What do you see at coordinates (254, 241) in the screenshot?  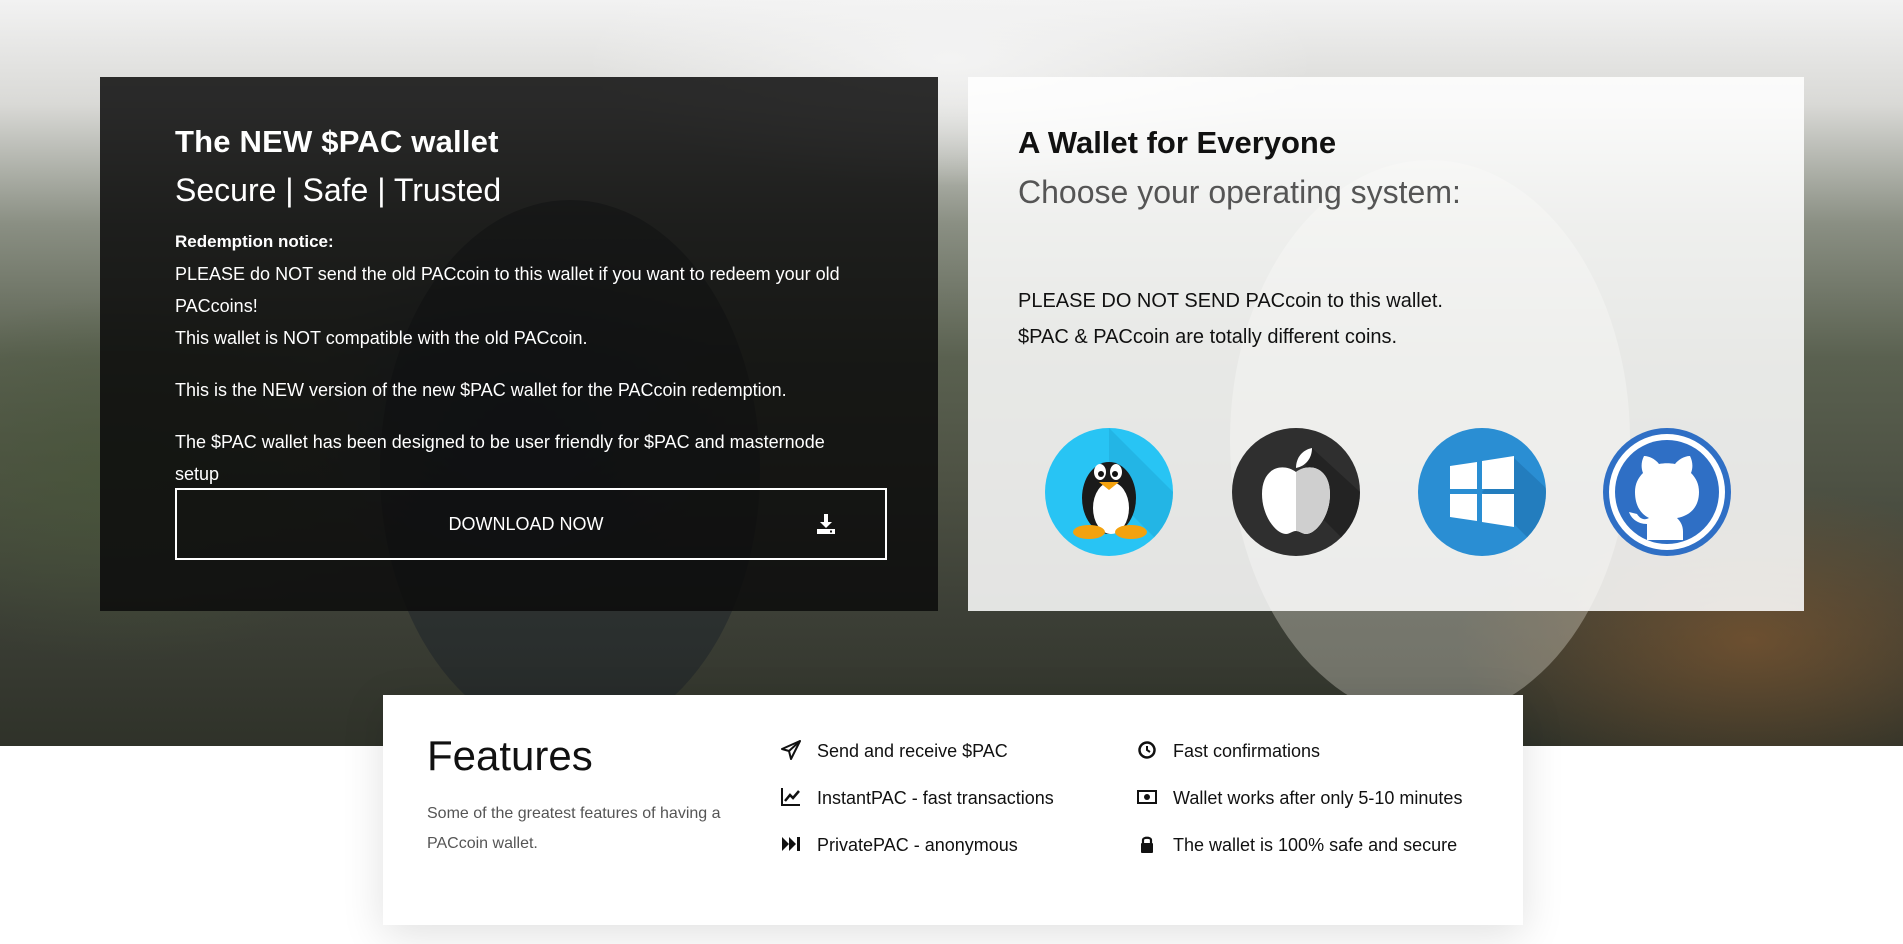 I see `redemption-notice-title: Redemption notice:` at bounding box center [254, 241].